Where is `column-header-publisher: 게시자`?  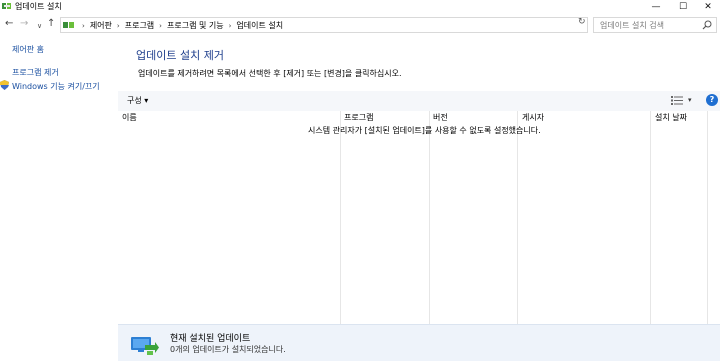 column-header-publisher: 게시자 is located at coordinates (533, 117).